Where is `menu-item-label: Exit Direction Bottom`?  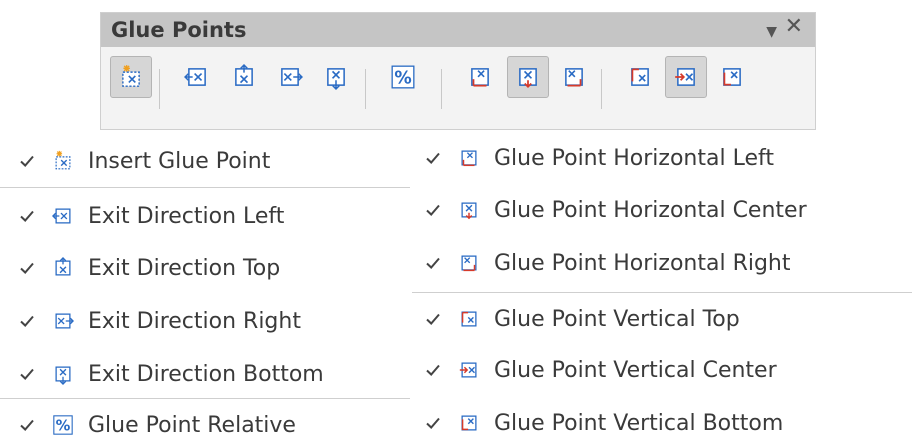 menu-item-label: Exit Direction Bottom is located at coordinates (206, 374).